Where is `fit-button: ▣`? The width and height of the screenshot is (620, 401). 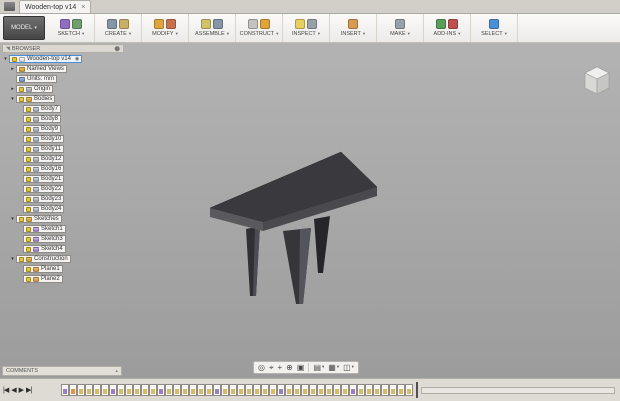 fit-button: ▣ is located at coordinates (301, 367).